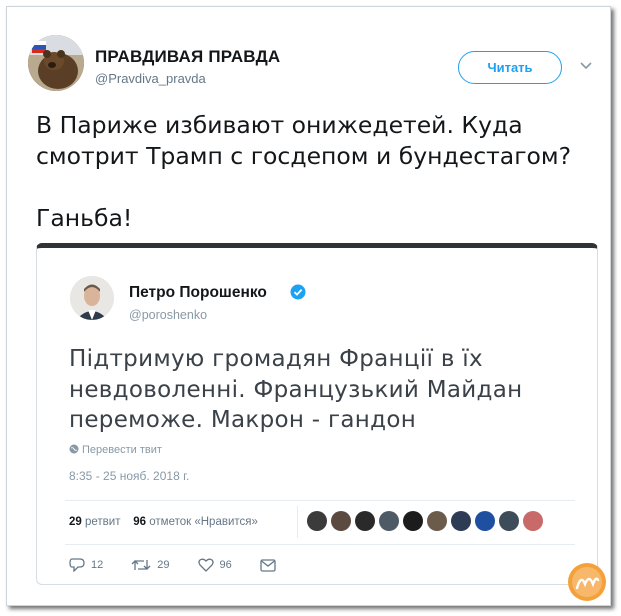  Describe the element at coordinates (103, 522) in the screenshot. I see `retweets-label: ретвит` at that location.